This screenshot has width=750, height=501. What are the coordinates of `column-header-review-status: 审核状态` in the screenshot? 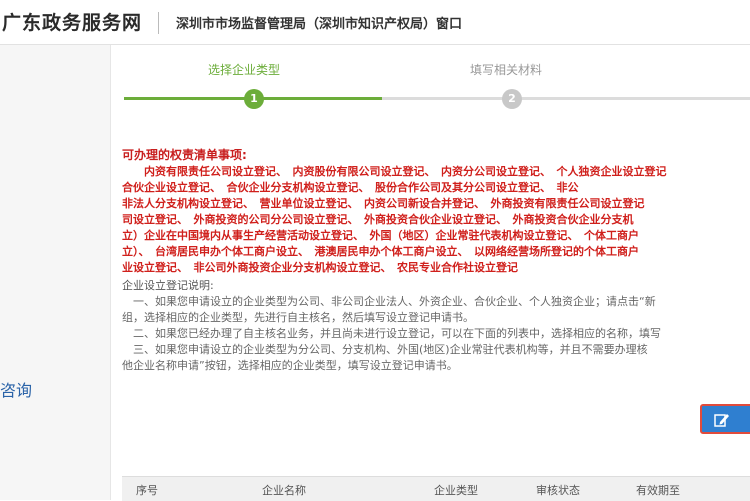 It's located at (558, 490).